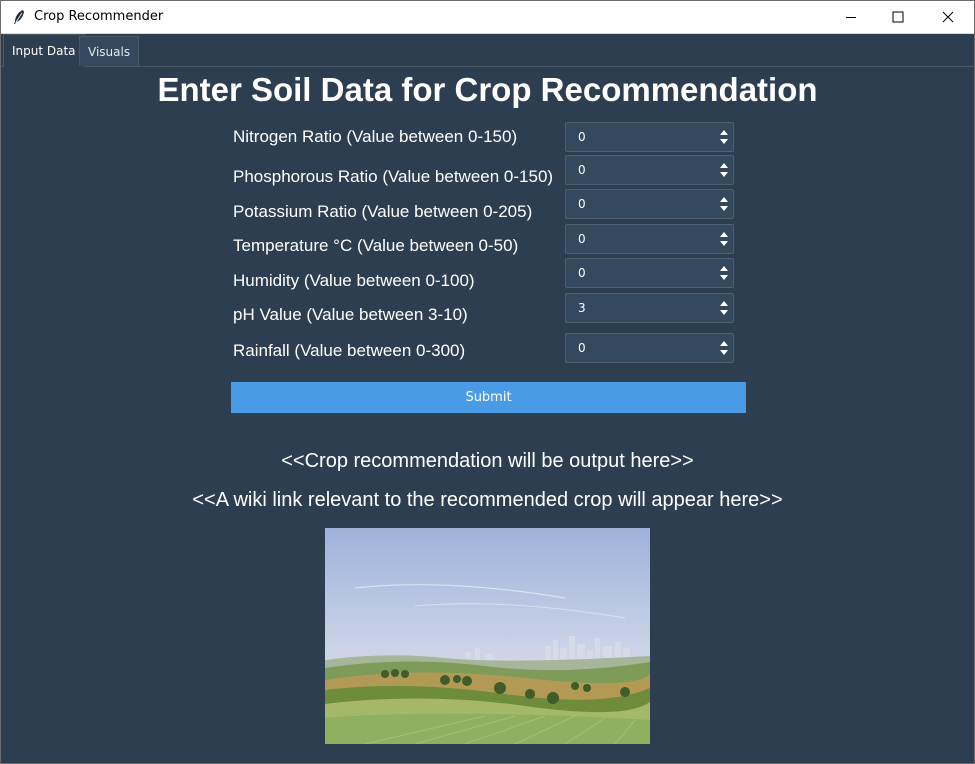  I want to click on humidity-value: 0, so click(582, 273).